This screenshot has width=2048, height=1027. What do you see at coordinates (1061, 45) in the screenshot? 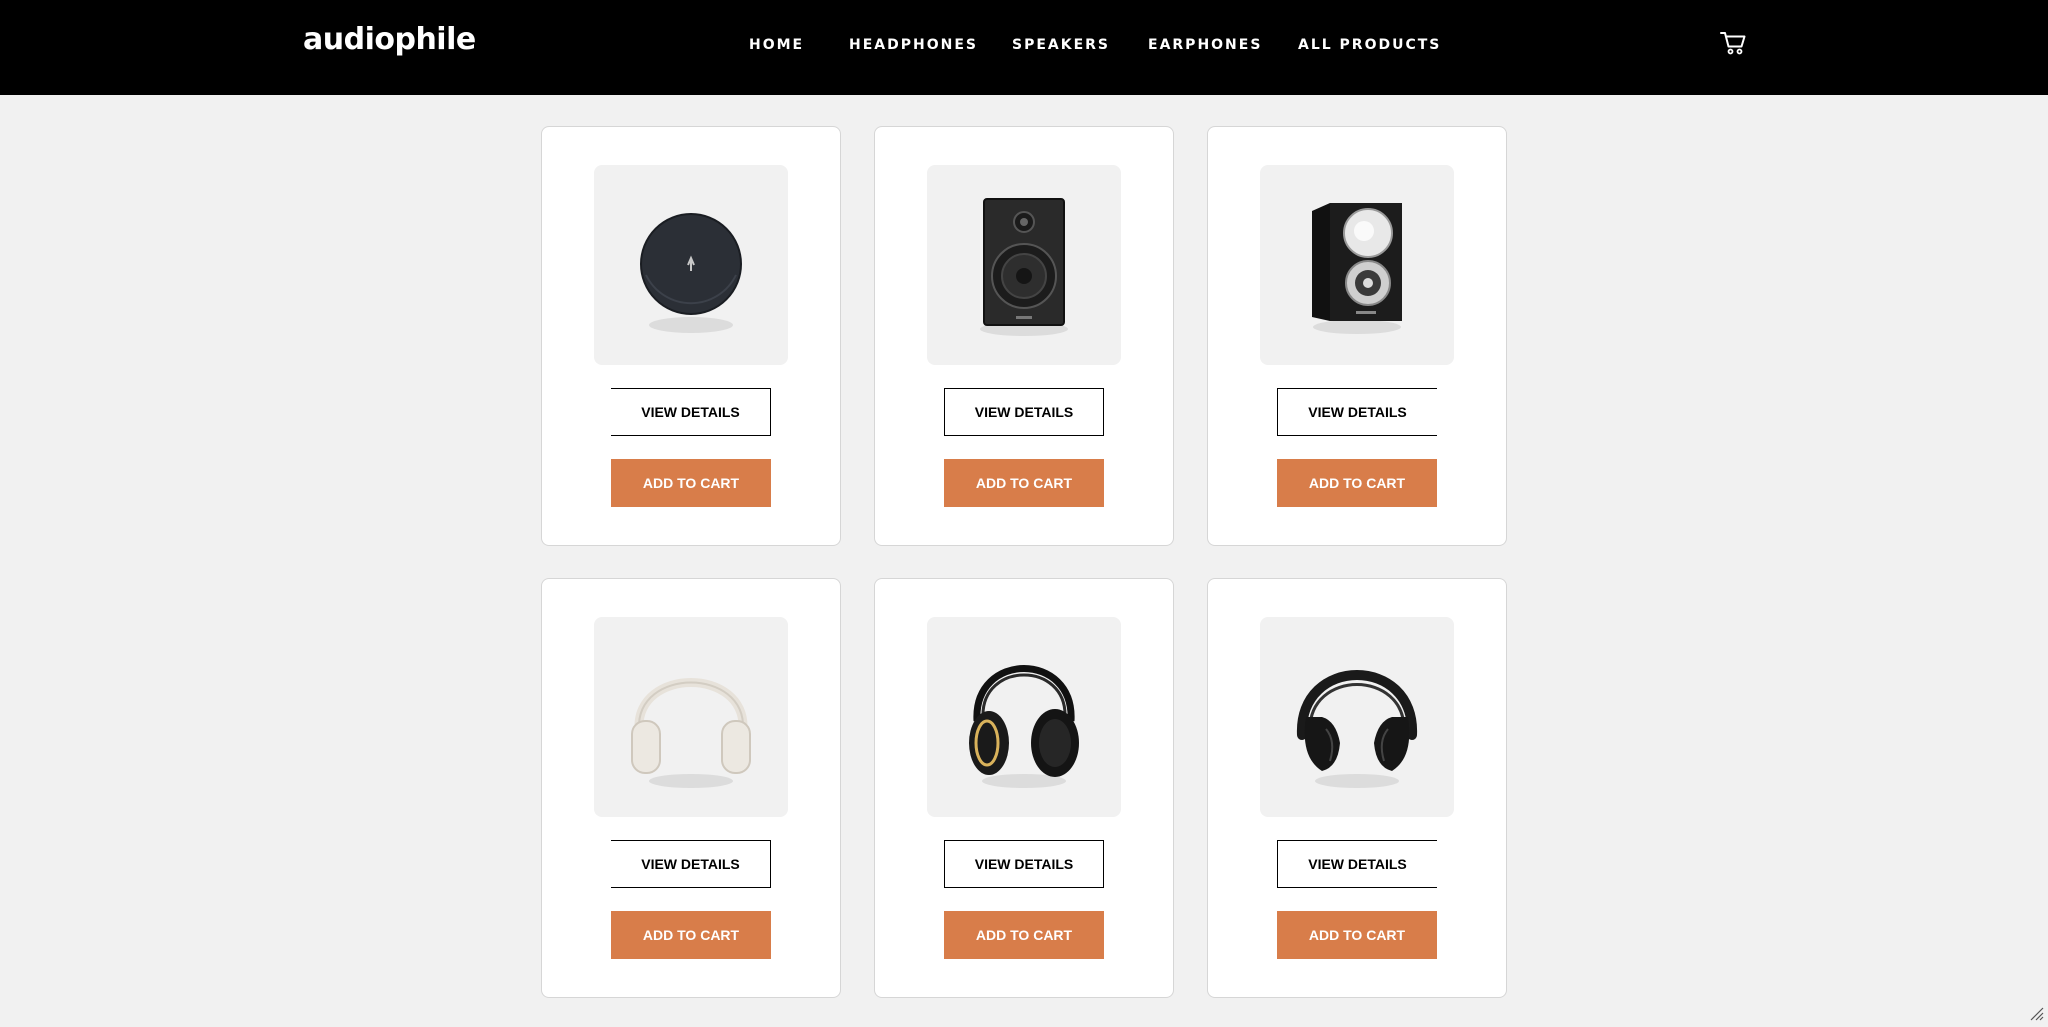
I see `nav-link-speakers: SPEAKERS` at bounding box center [1061, 45].